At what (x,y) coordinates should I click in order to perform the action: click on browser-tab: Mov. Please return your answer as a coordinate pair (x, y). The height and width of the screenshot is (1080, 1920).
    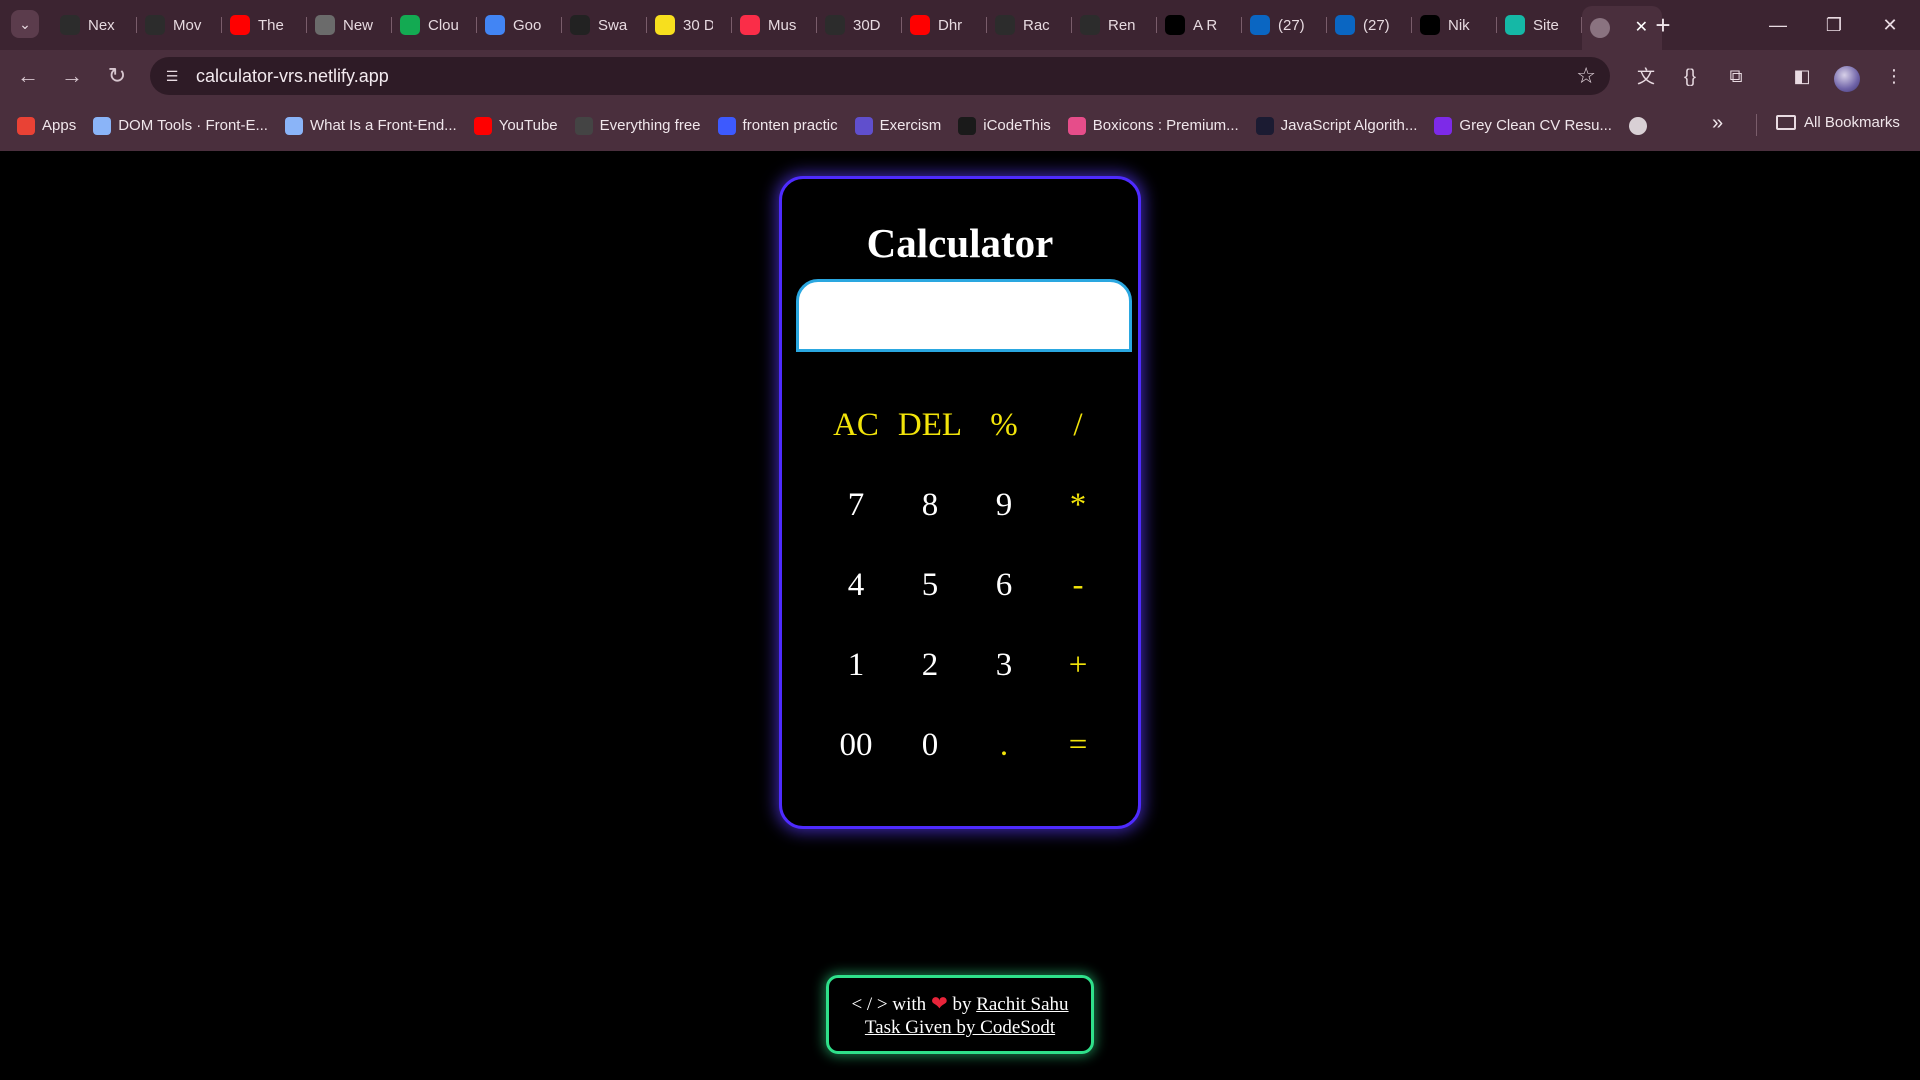
    Looking at the image, I should click on (179, 25).